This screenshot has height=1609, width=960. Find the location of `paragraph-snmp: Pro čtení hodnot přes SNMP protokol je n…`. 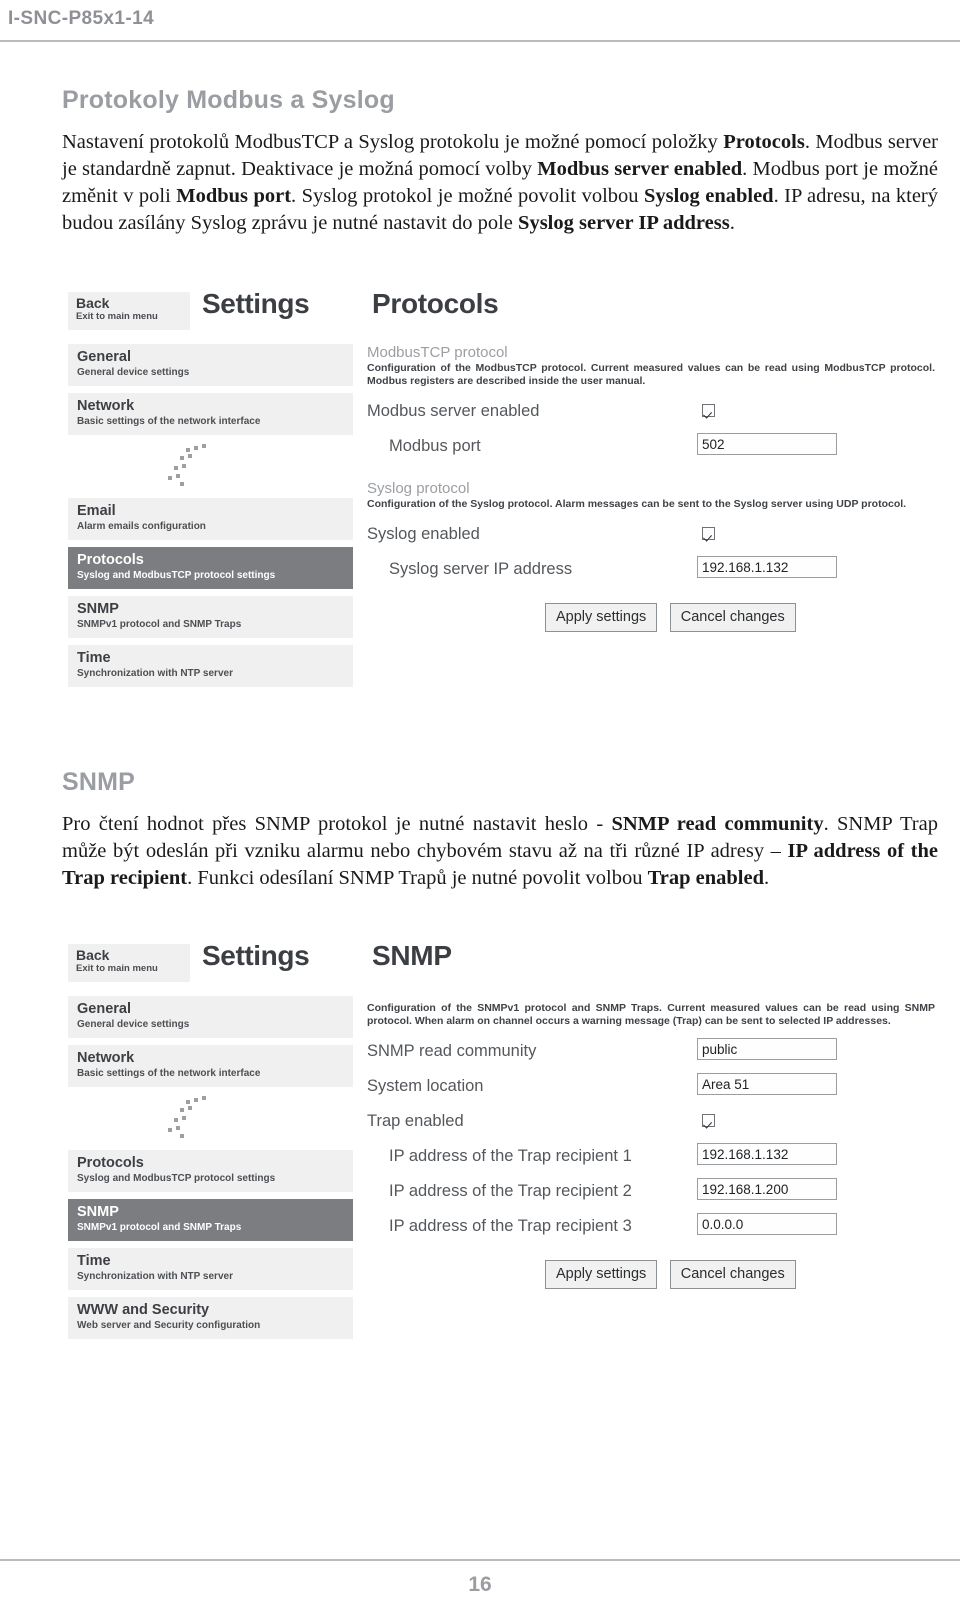

paragraph-snmp: Pro čtení hodnot přes SNMP protokol je n… is located at coordinates (500, 851).